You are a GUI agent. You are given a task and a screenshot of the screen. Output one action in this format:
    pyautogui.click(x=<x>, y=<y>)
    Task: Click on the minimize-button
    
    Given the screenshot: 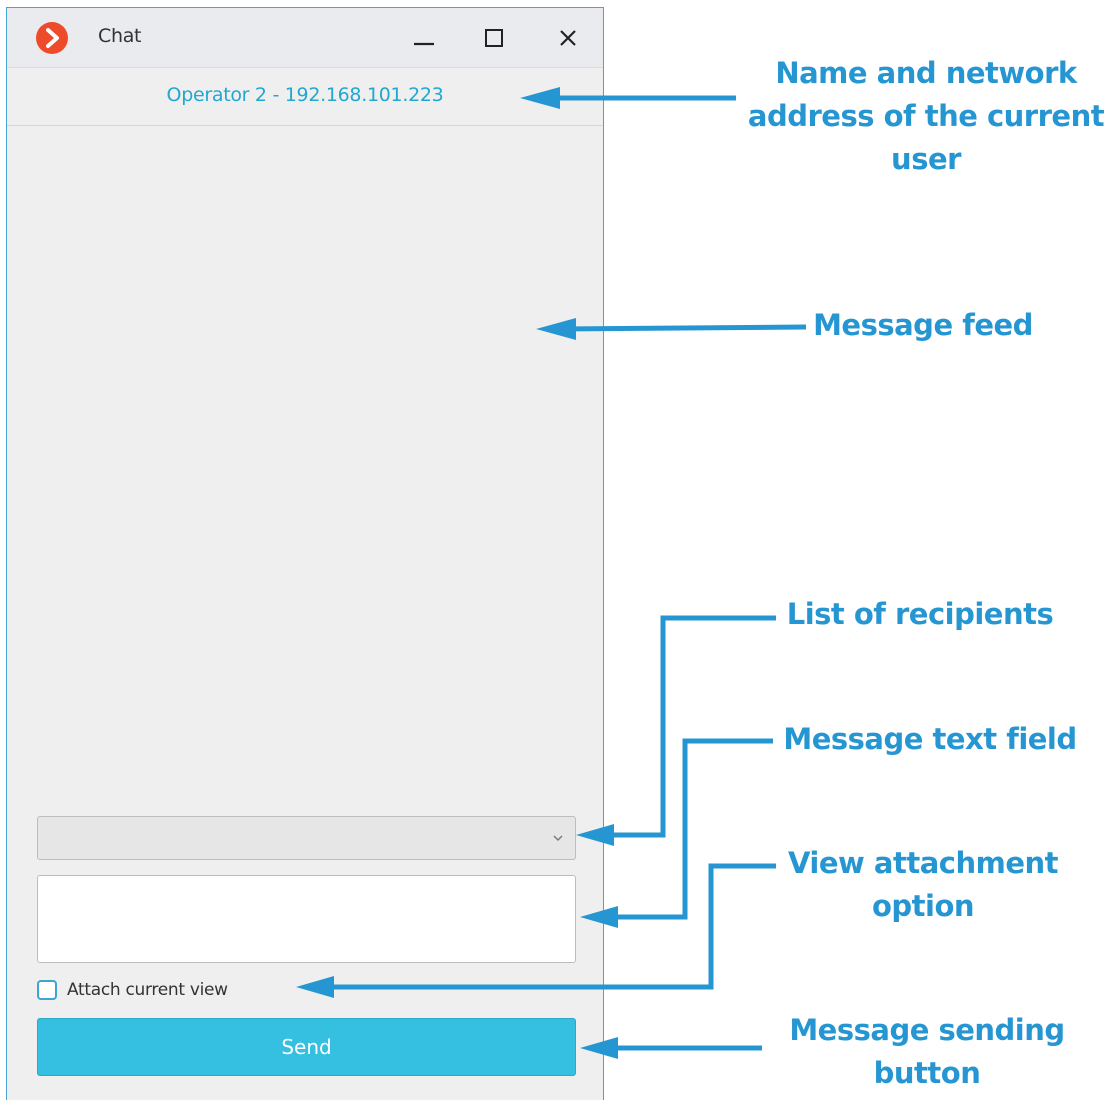 What is the action you would take?
    pyautogui.click(x=424, y=38)
    